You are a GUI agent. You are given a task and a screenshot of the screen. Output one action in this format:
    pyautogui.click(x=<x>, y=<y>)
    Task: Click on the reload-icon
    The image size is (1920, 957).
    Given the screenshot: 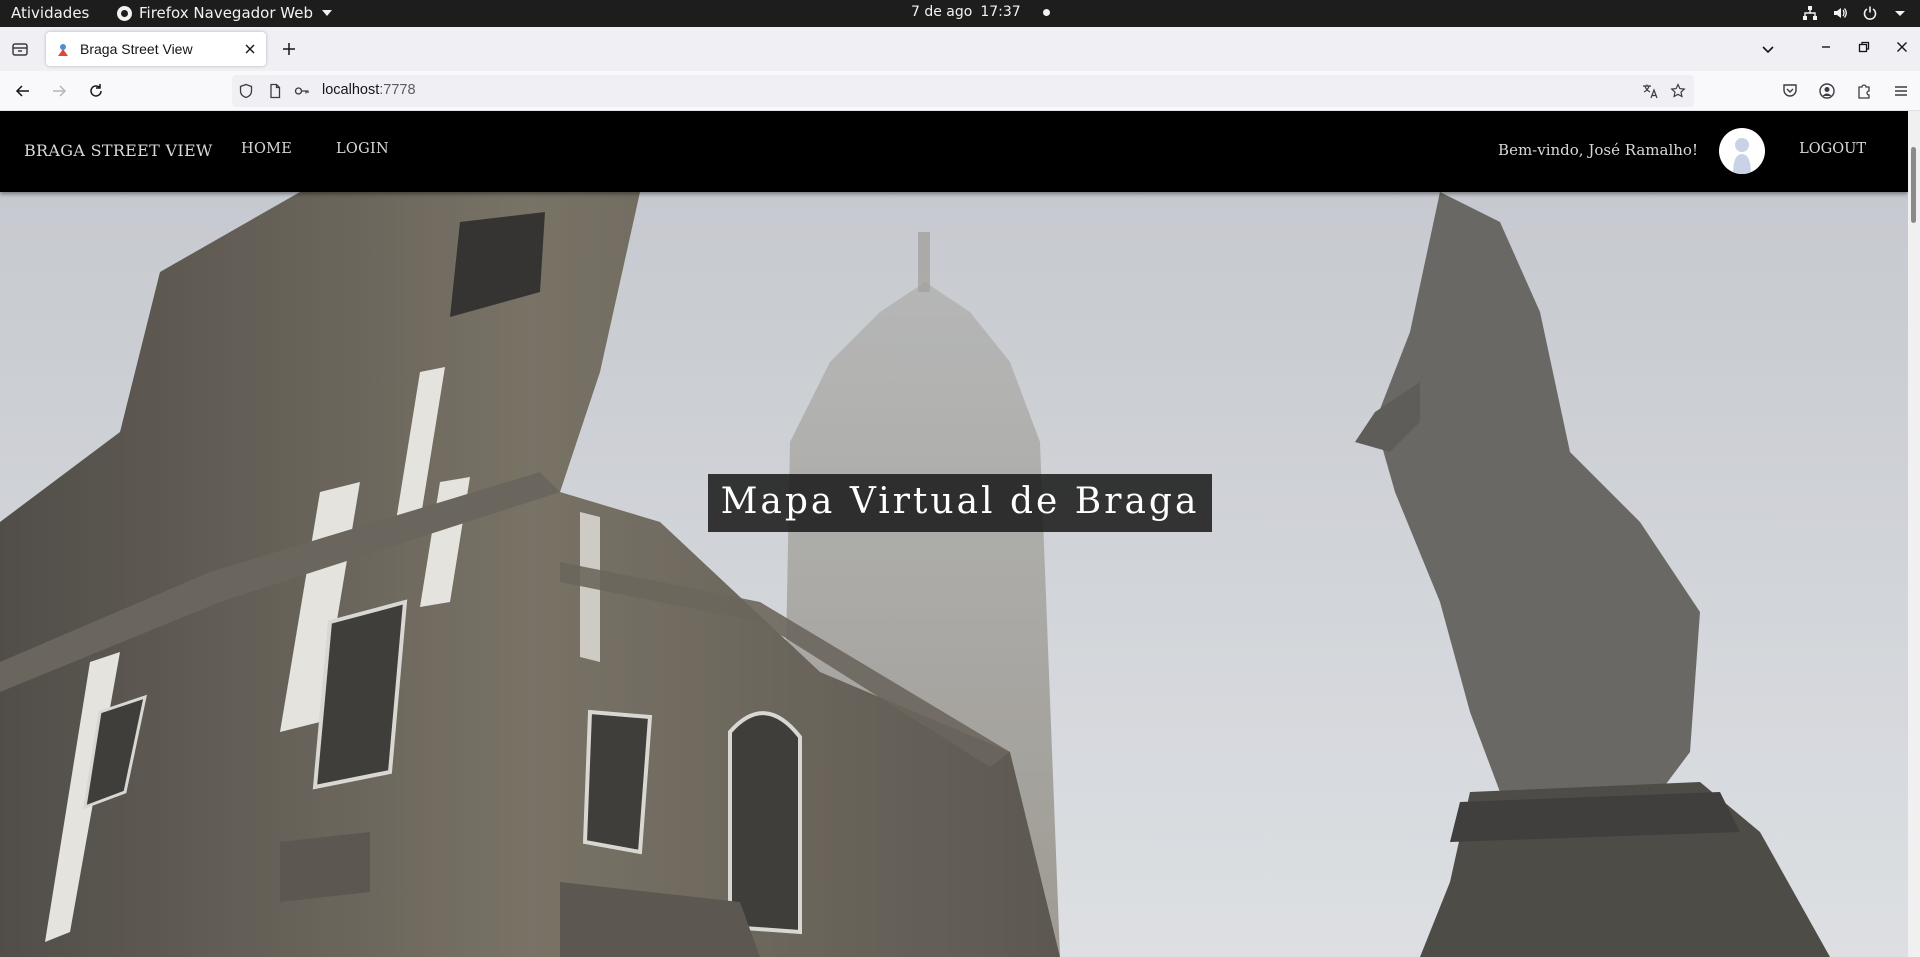 What is the action you would take?
    pyautogui.click(x=96, y=91)
    